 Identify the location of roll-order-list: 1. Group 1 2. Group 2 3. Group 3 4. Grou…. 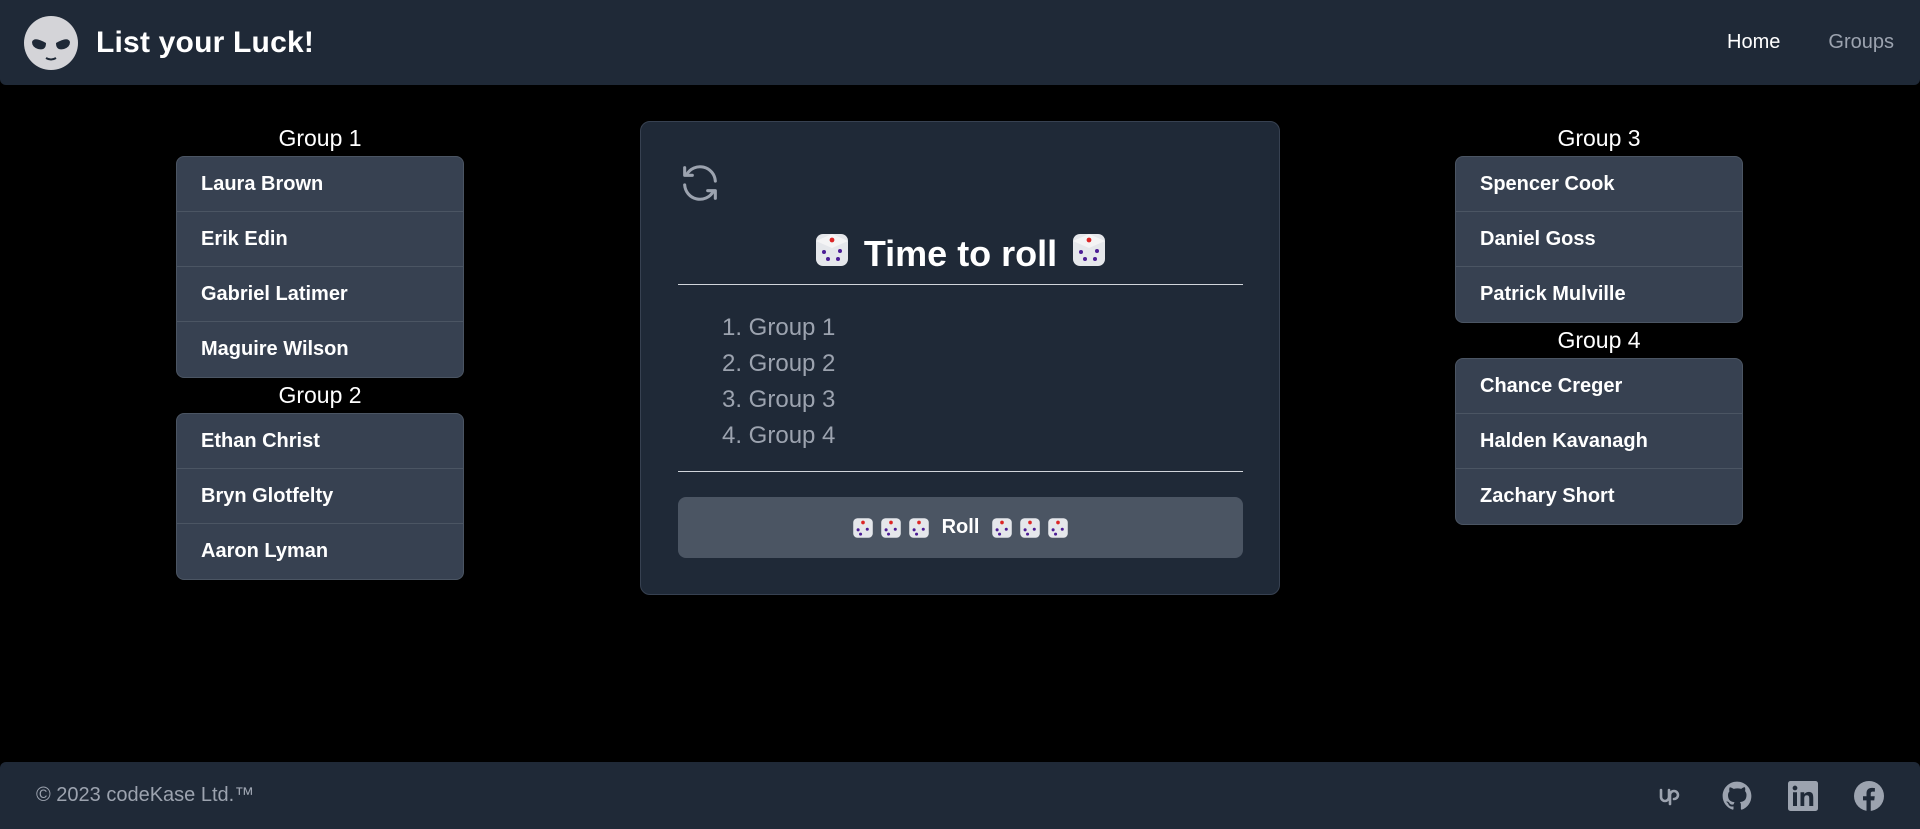
(778, 382).